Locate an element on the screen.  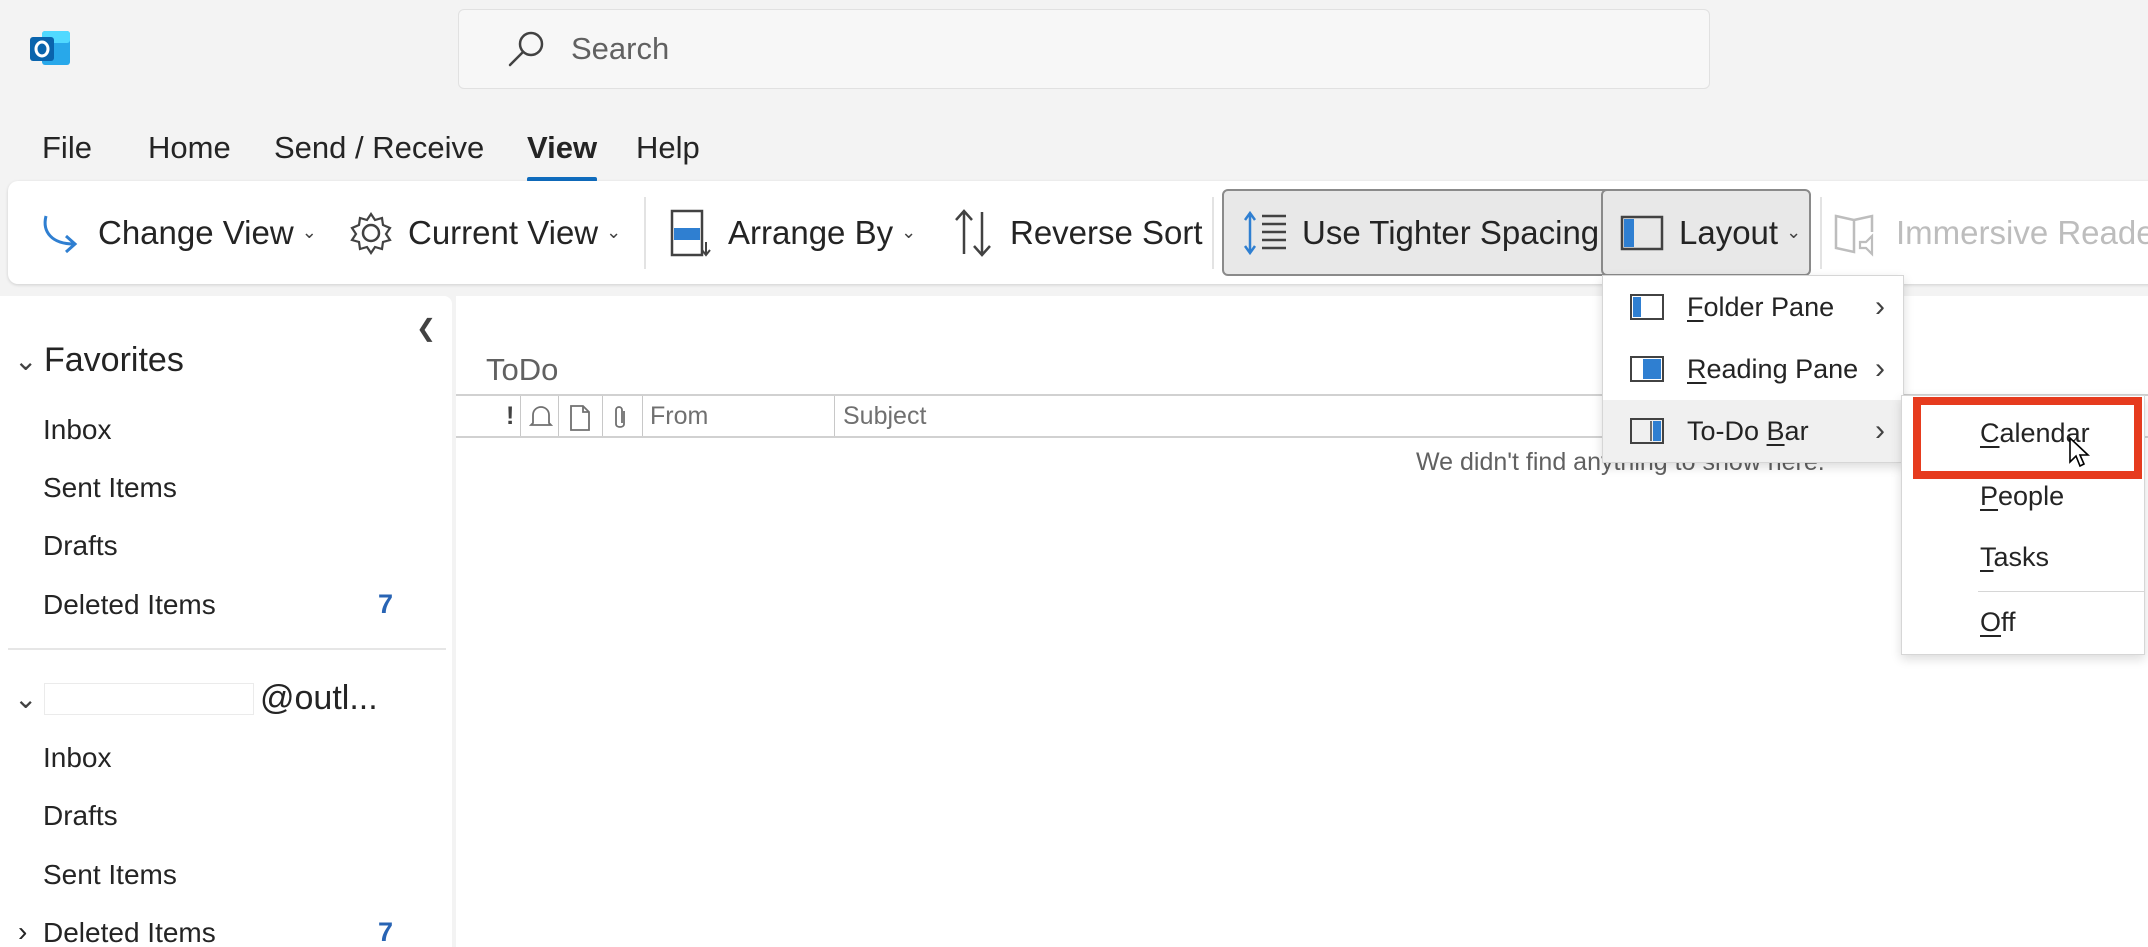
to-do-bar-icon is located at coordinates (1647, 431).